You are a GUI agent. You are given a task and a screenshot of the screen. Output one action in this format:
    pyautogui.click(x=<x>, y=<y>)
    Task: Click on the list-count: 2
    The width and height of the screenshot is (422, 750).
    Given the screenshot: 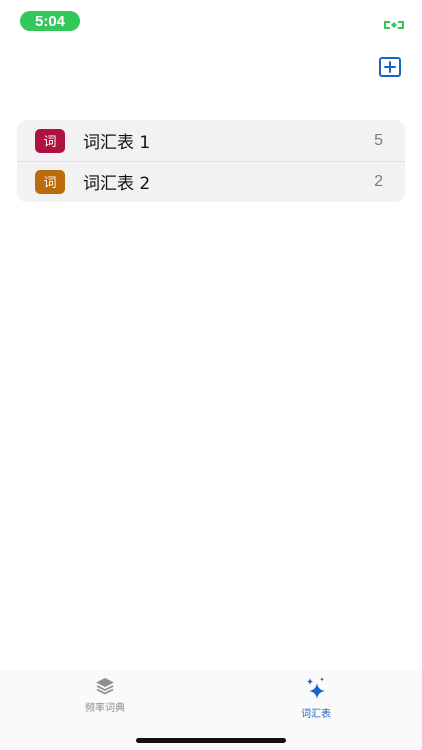 What is the action you would take?
    pyautogui.click(x=378, y=181)
    